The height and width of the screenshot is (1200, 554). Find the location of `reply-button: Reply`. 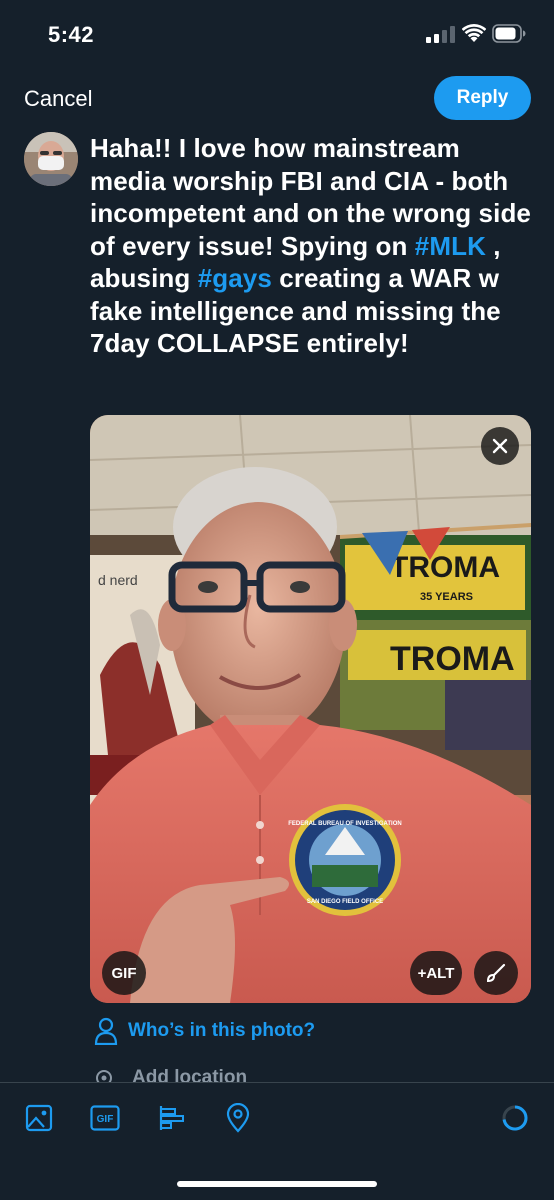

reply-button: Reply is located at coordinates (482, 98).